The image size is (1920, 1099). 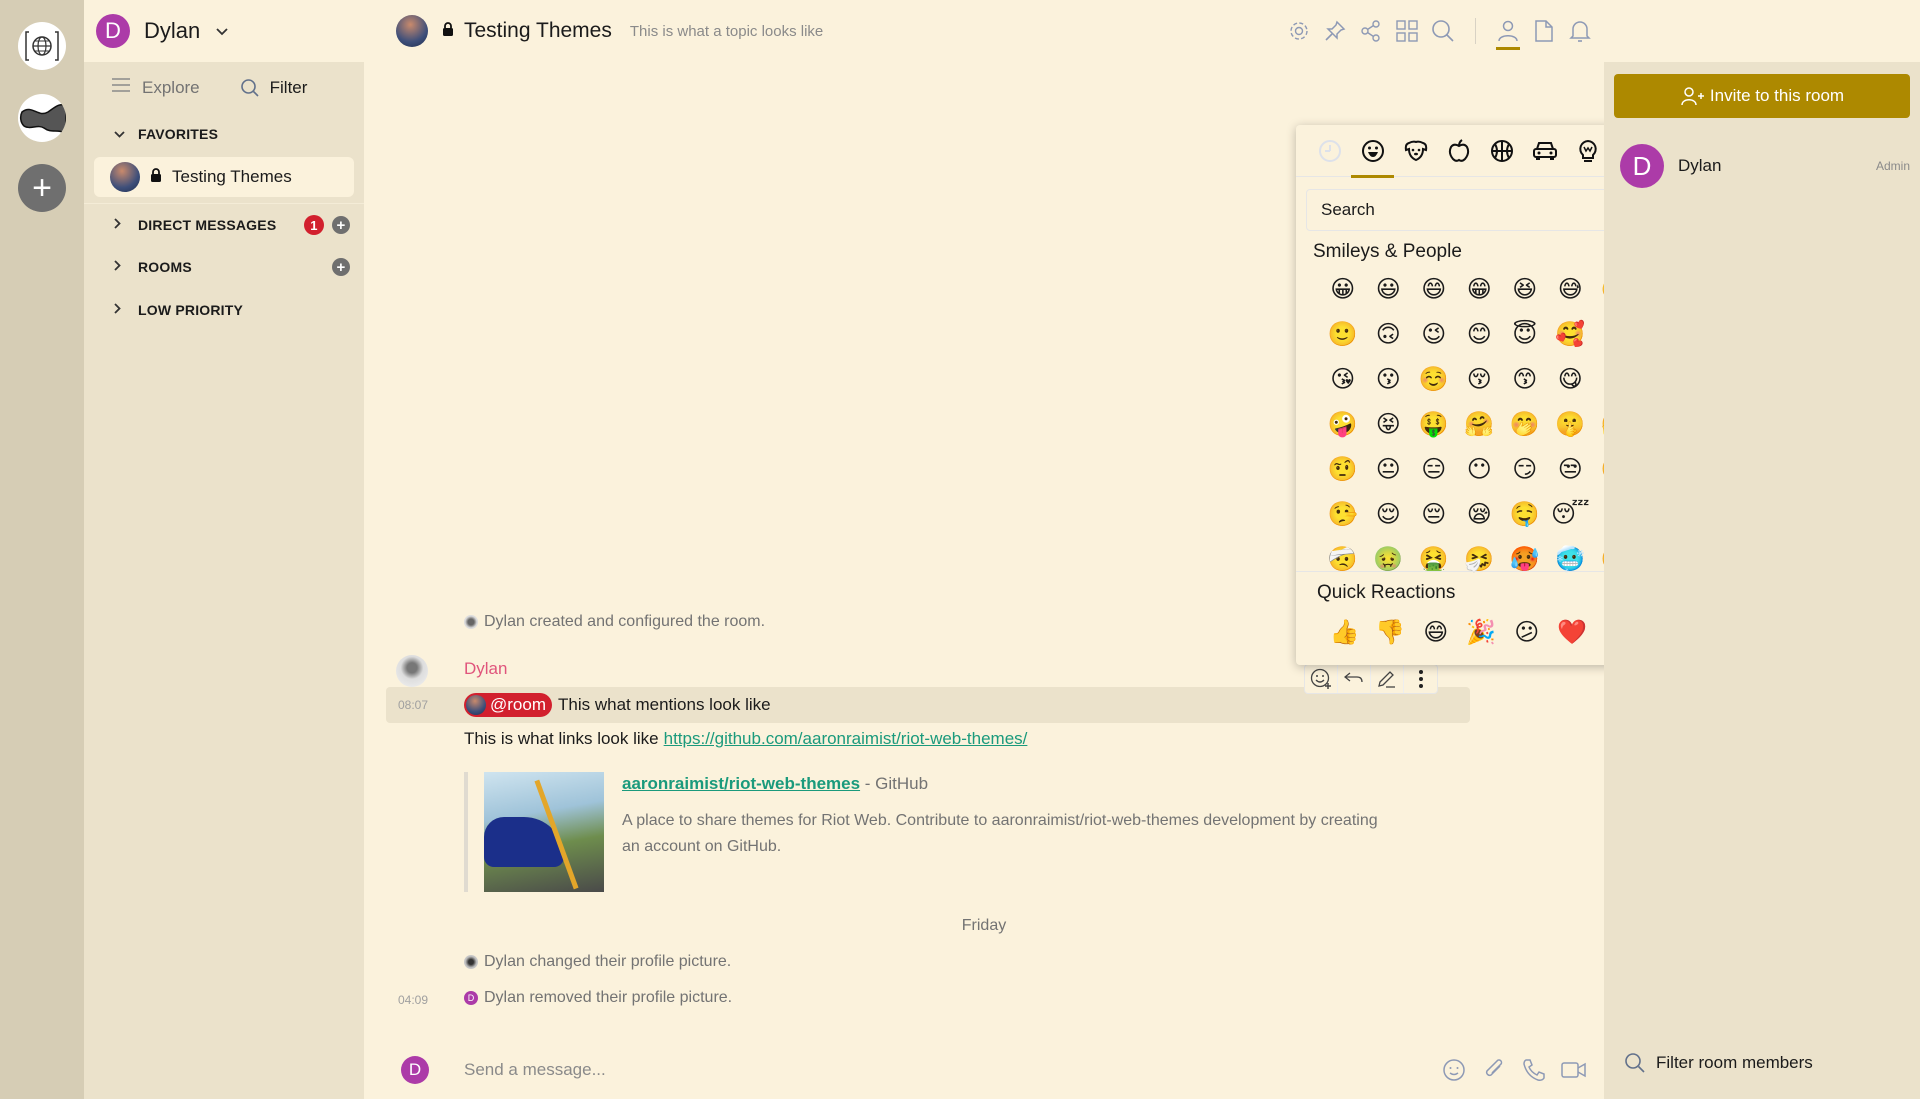 I want to click on members-button, so click(x=1508, y=31).